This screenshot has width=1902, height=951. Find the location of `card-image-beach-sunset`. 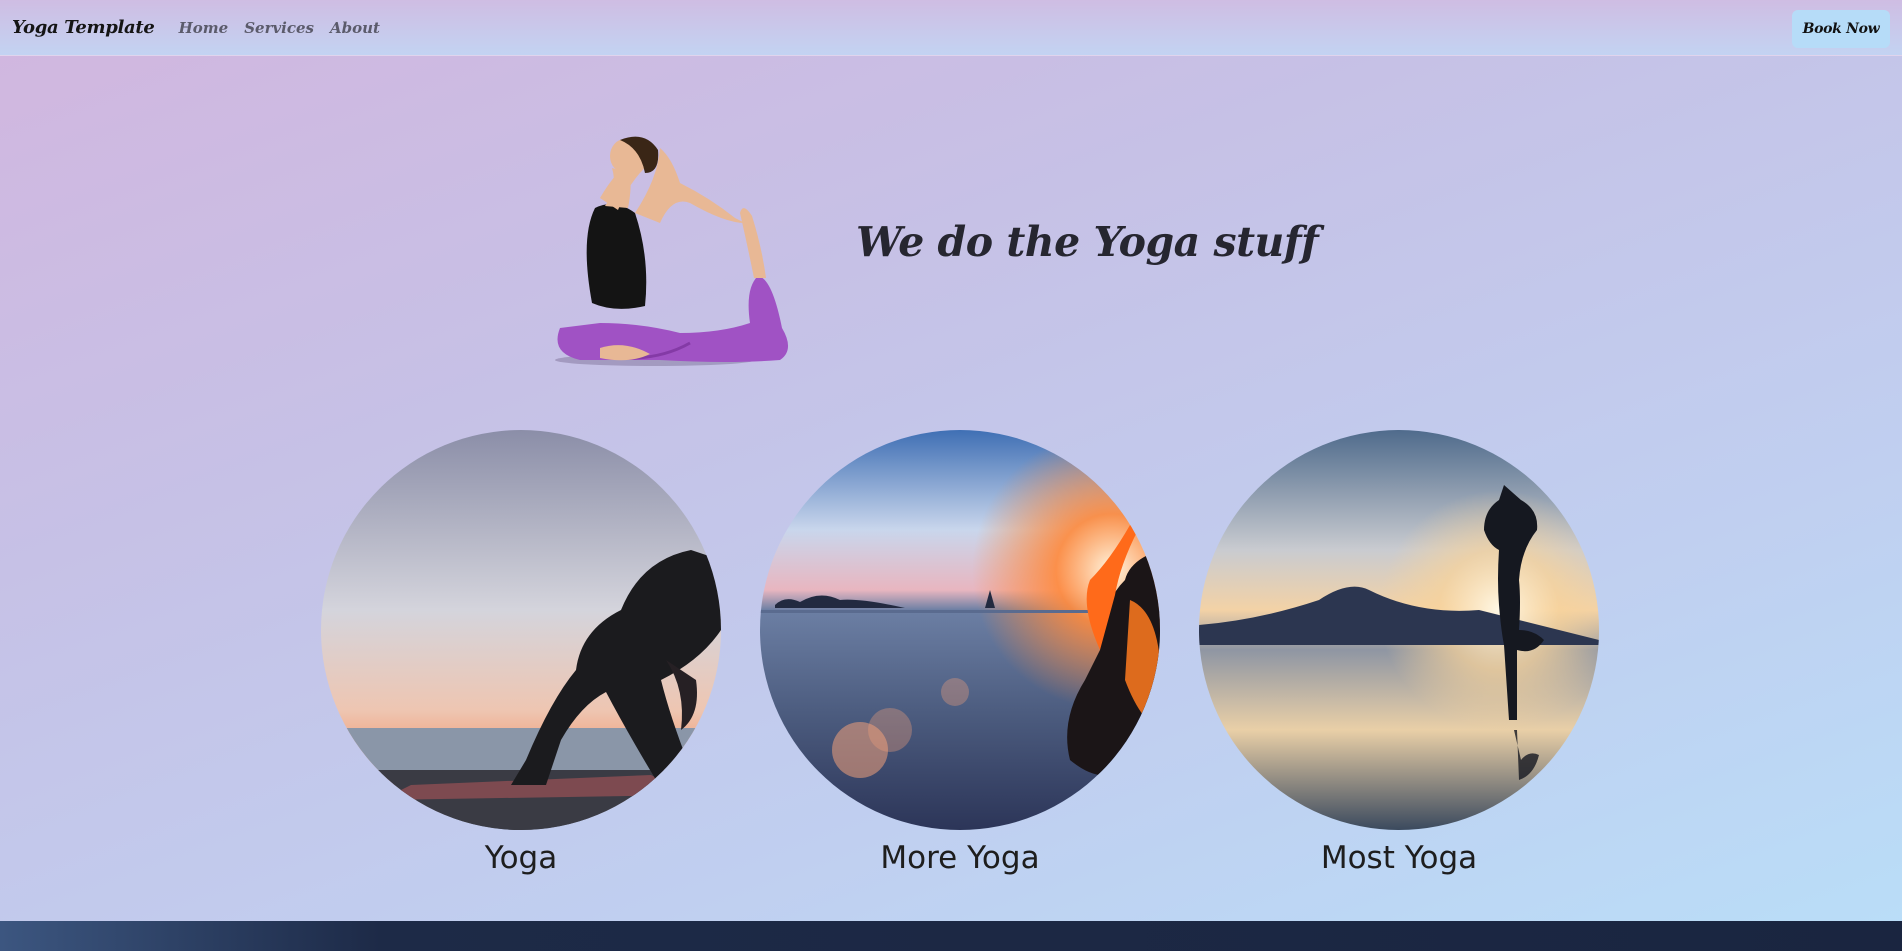

card-image-beach-sunset is located at coordinates (960, 630).